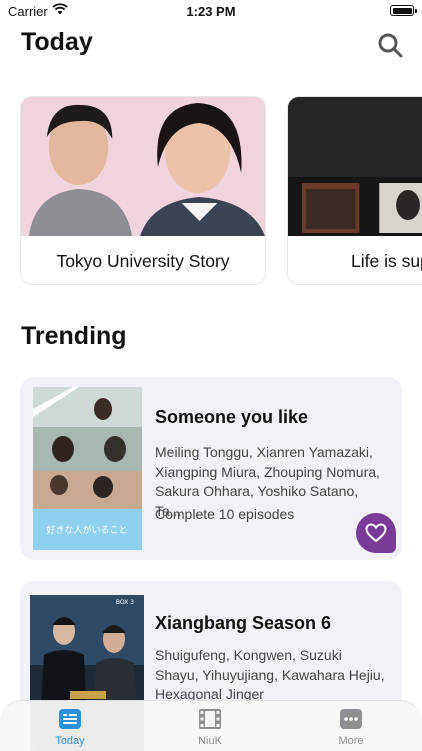 The image size is (422, 751). What do you see at coordinates (403, 10) in the screenshot?
I see `battery-icon` at bounding box center [403, 10].